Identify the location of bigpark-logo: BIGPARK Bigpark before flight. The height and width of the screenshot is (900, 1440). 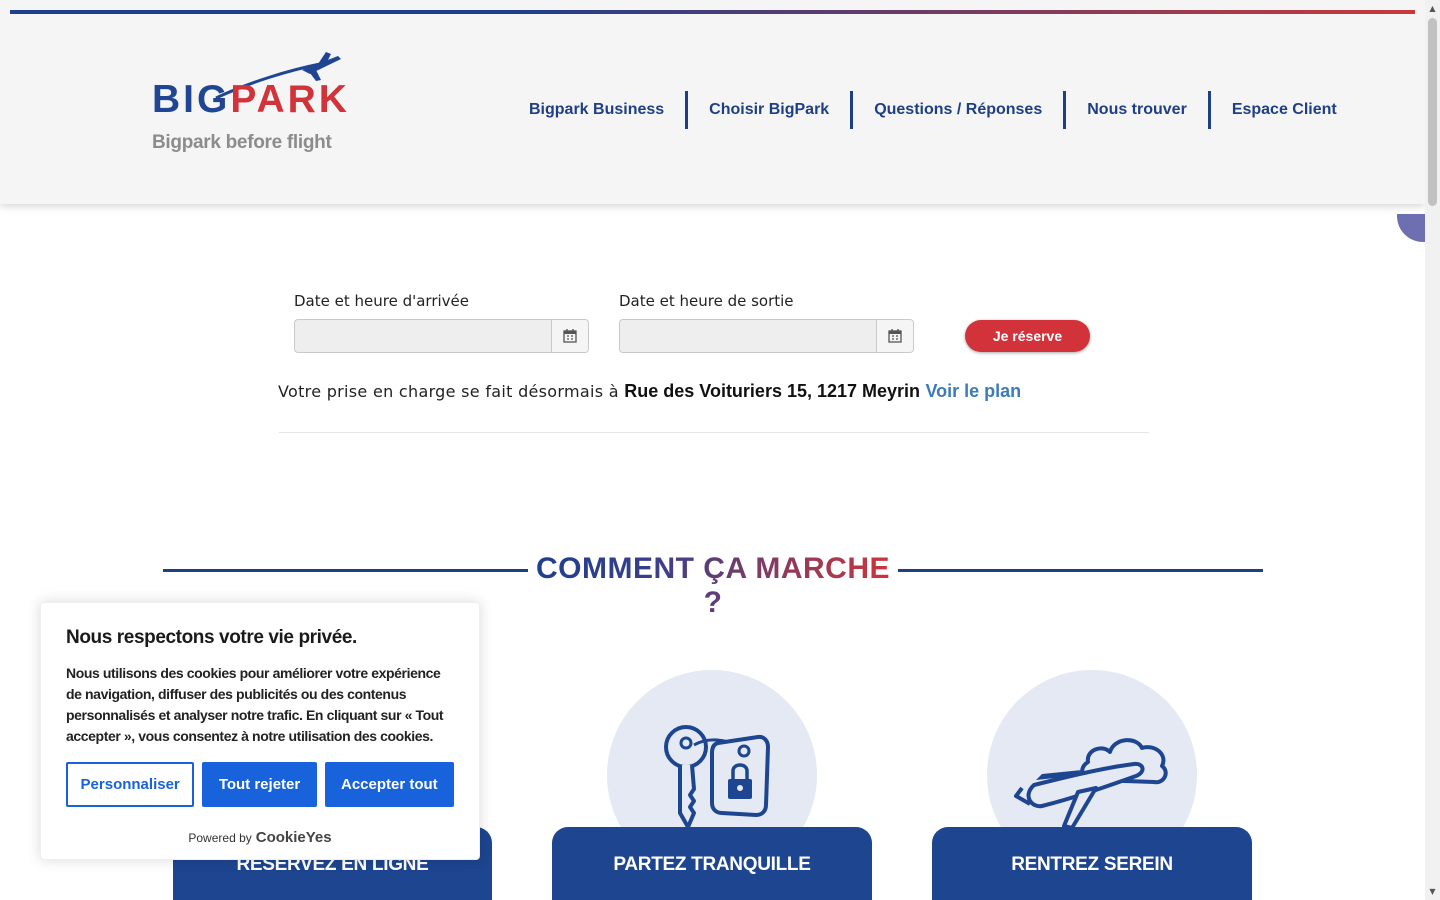
(250, 107).